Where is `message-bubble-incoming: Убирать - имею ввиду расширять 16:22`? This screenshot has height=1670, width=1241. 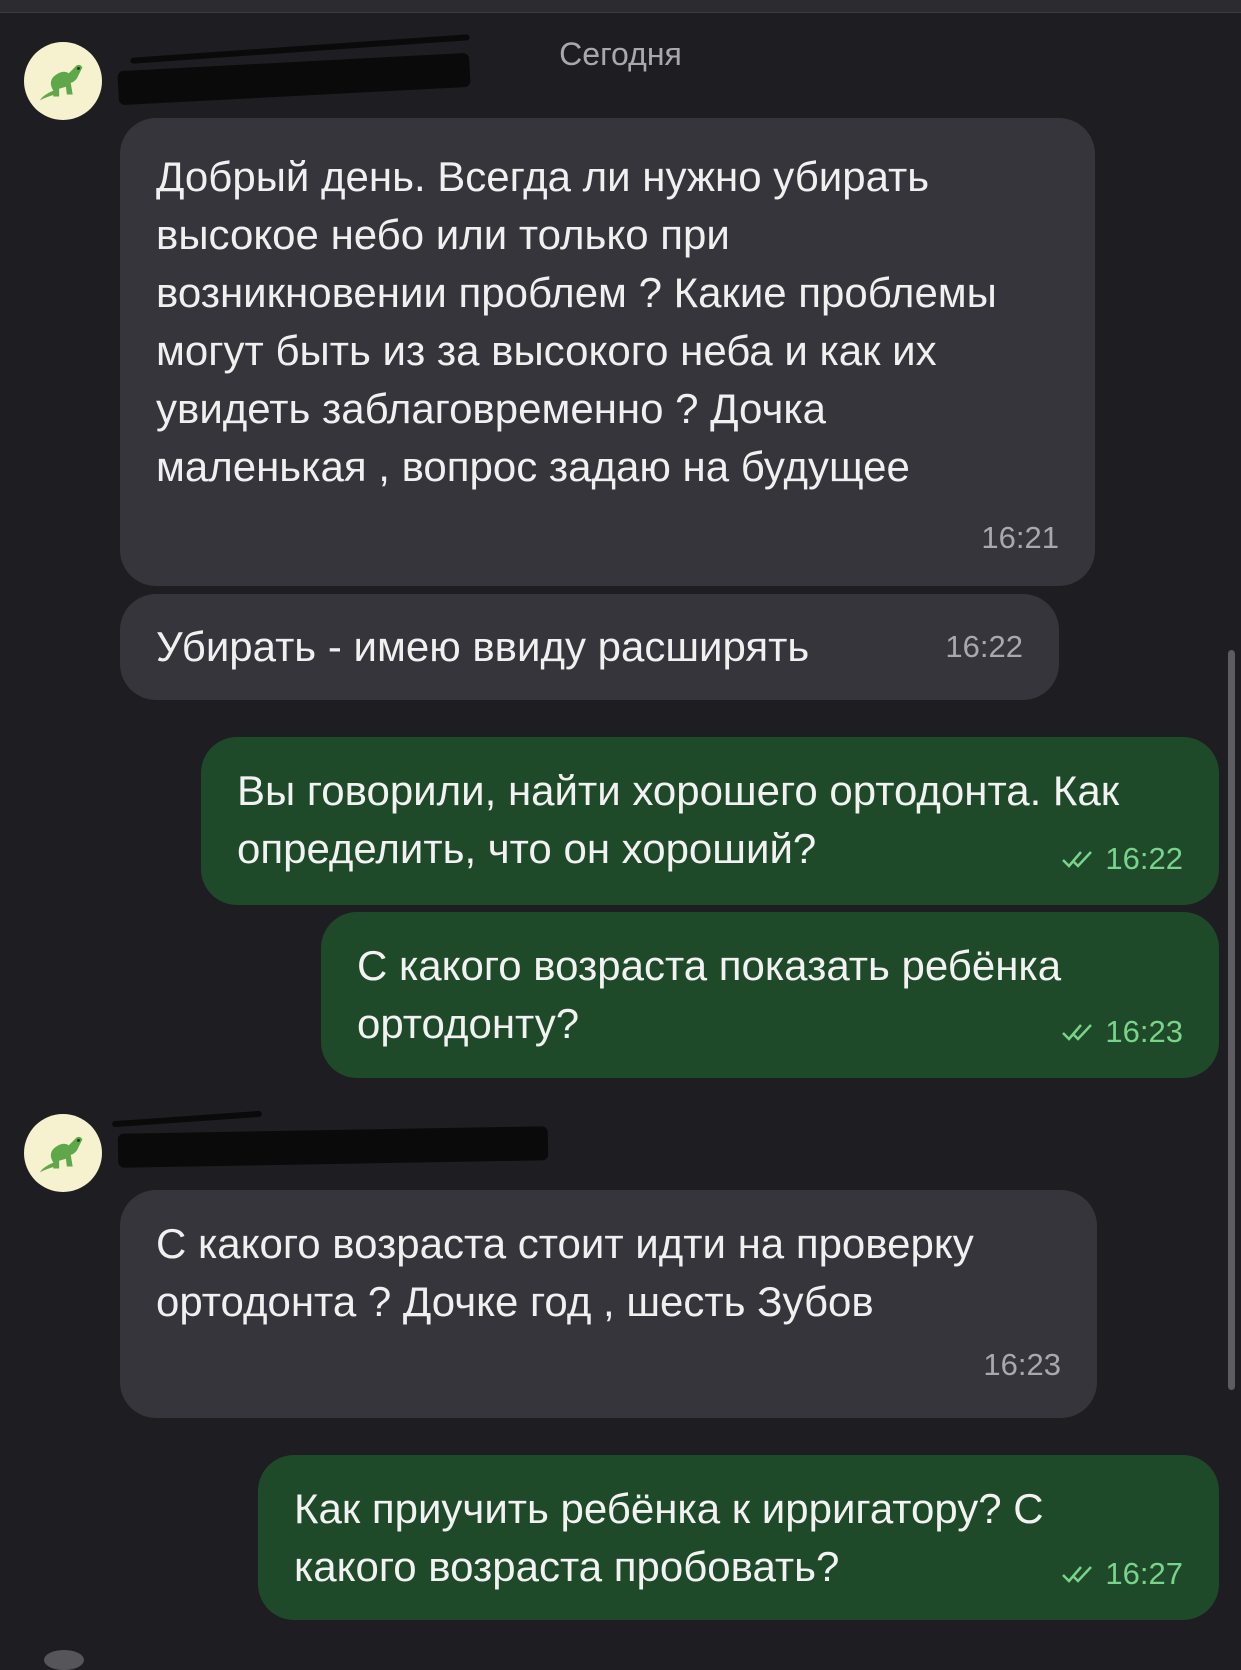 message-bubble-incoming: Убирать - имею ввиду расширять 16:22 is located at coordinates (589, 647).